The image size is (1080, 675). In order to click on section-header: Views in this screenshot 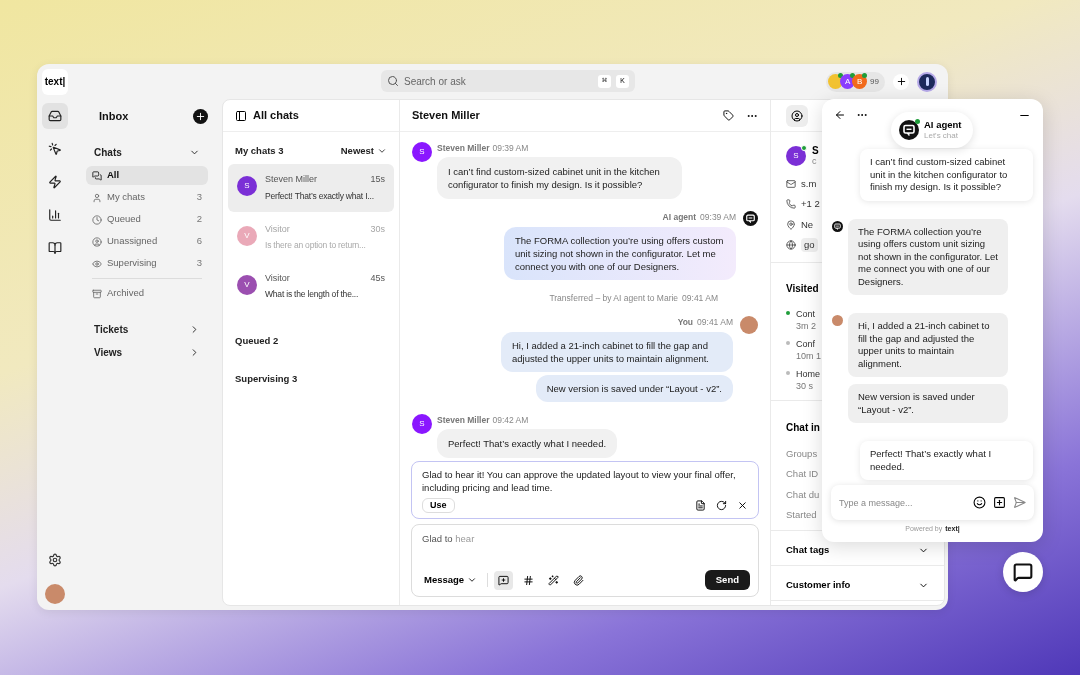, I will do `click(147, 352)`.